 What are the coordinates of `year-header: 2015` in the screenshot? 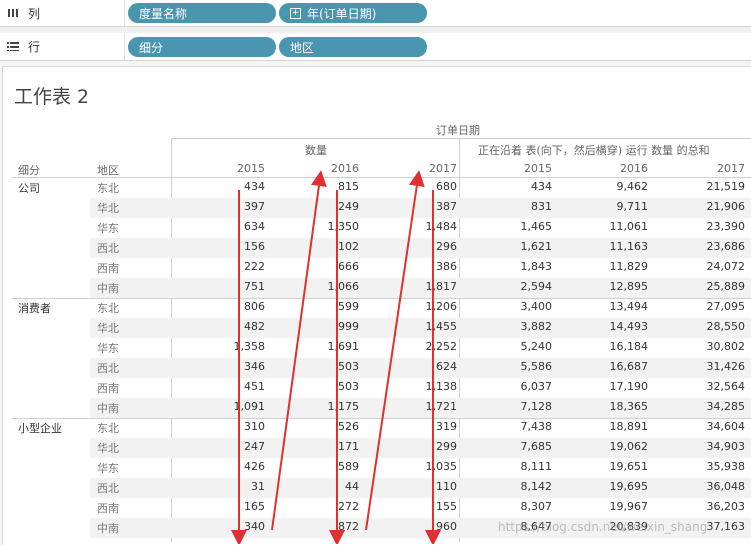 It's located at (251, 168).